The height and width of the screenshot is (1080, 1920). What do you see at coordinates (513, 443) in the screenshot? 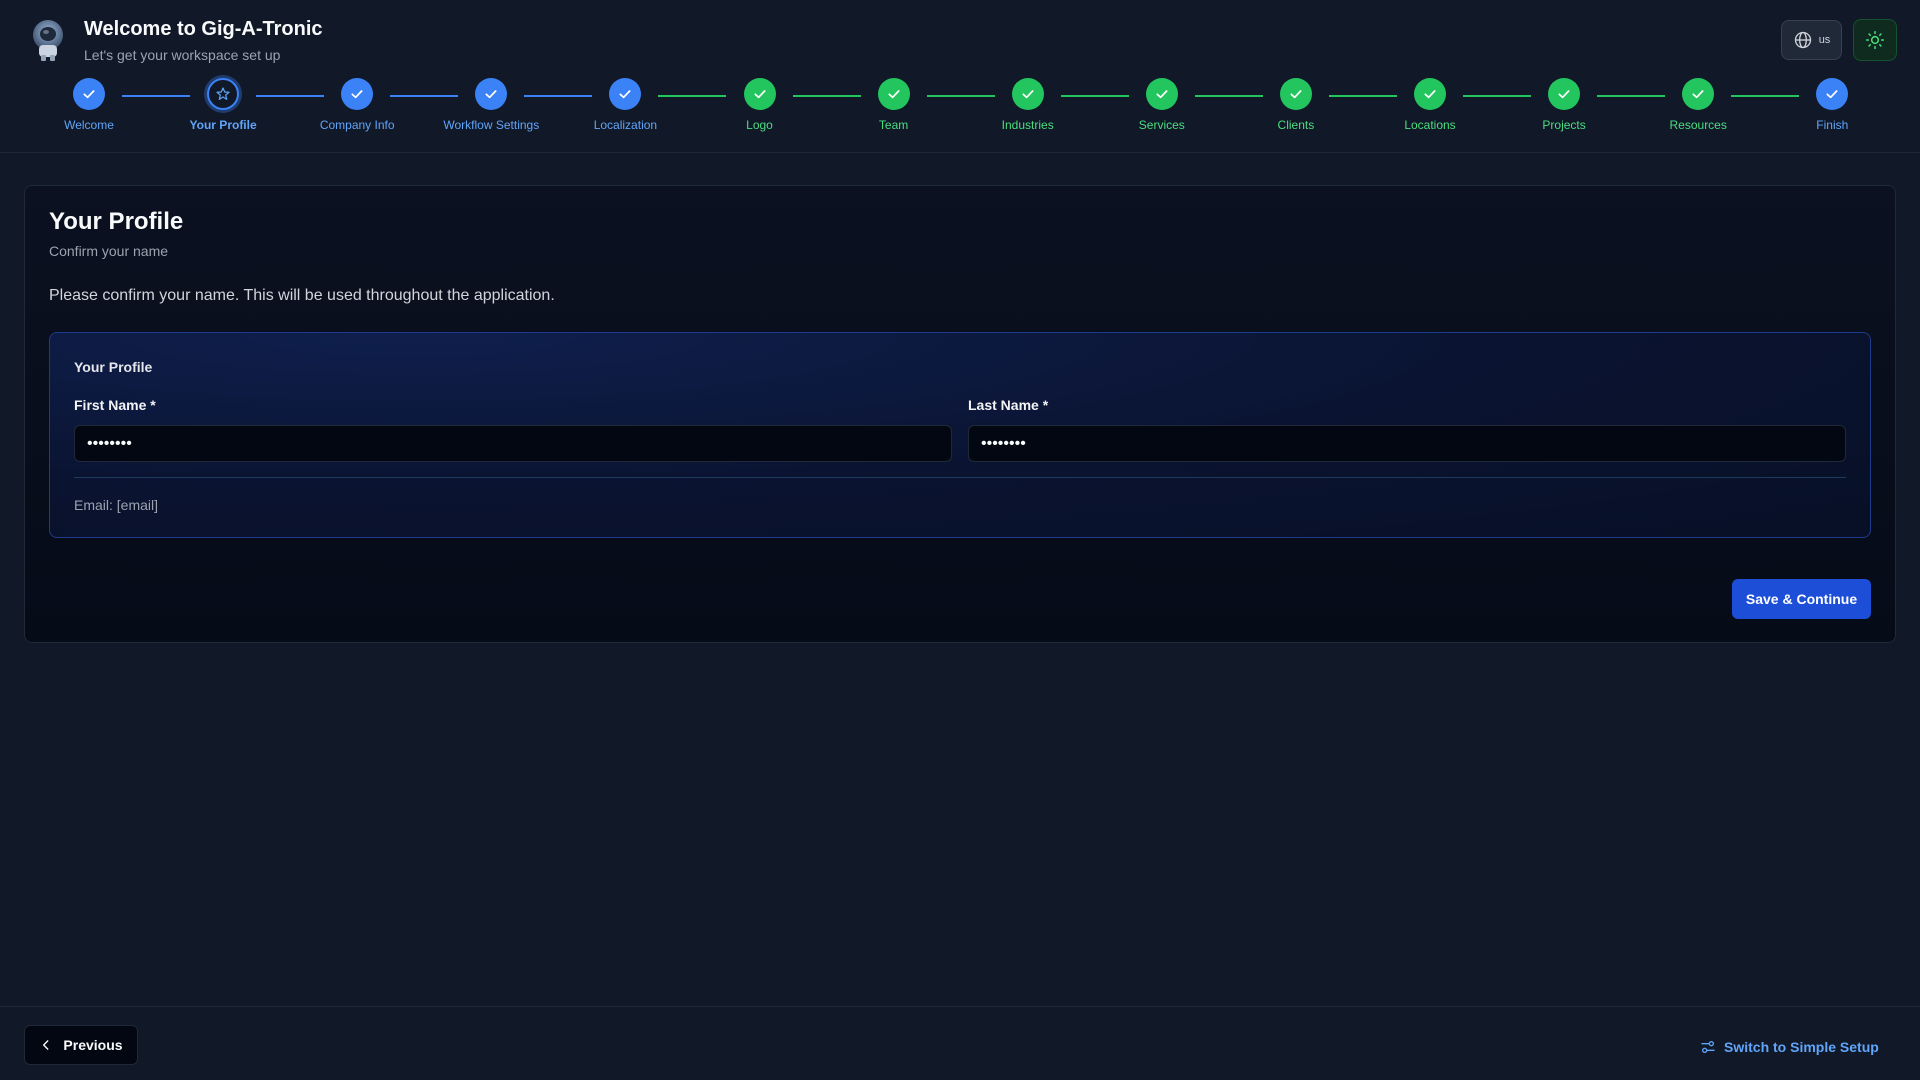
I see `first-name-input` at bounding box center [513, 443].